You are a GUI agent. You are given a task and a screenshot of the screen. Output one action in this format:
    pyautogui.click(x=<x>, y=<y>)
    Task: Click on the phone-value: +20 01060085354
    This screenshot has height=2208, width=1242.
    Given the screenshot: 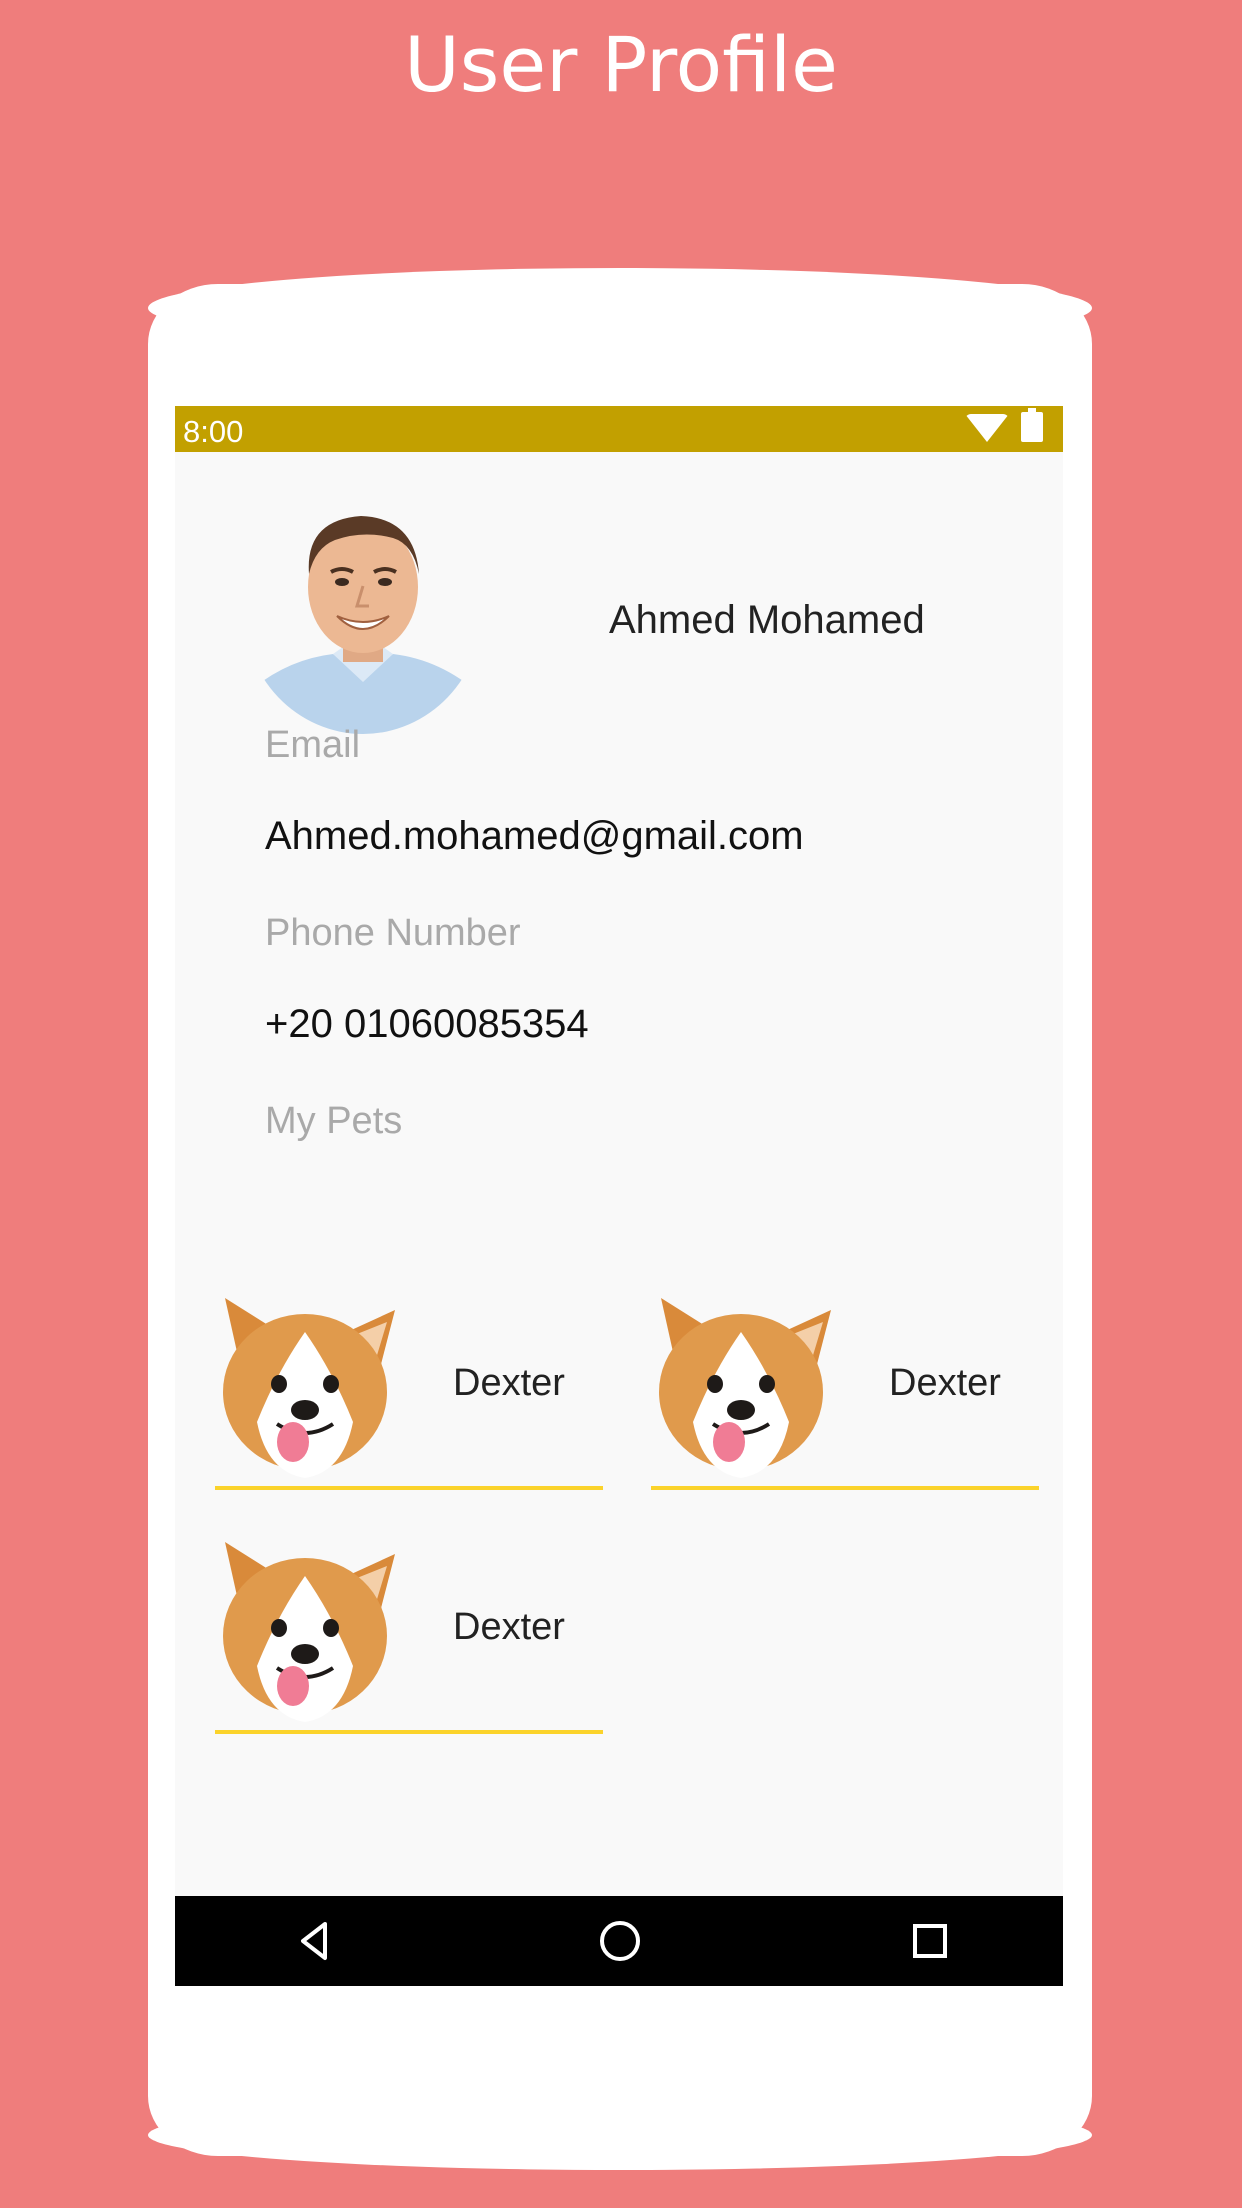 What is the action you would take?
    pyautogui.click(x=427, y=1024)
    